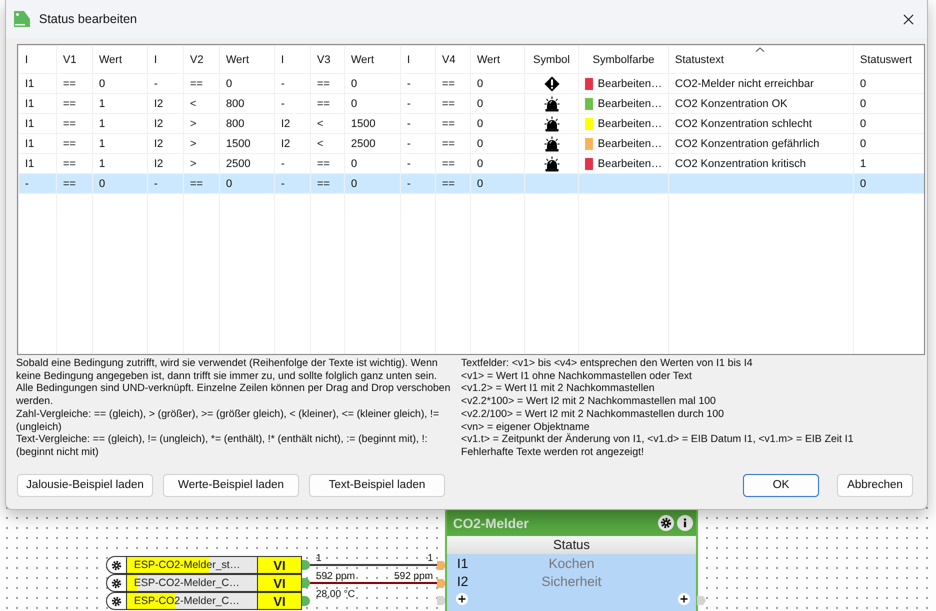 This screenshot has height=611, width=936. What do you see at coordinates (908, 19) in the screenshot?
I see `close-icon` at bounding box center [908, 19].